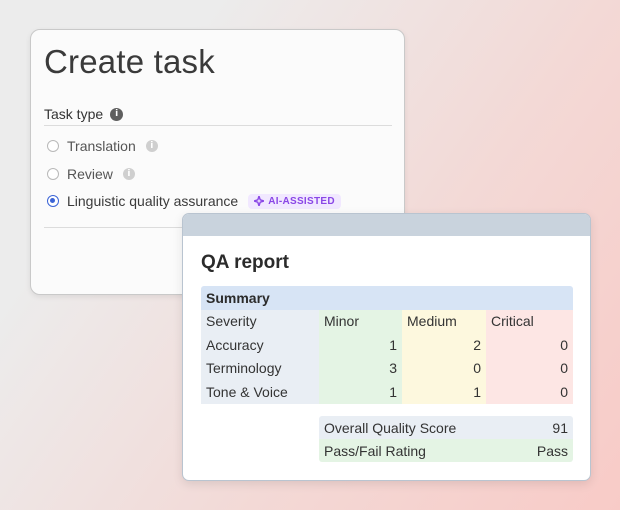 The image size is (620, 510). Describe the element at coordinates (444, 392) in the screenshot. I see `medium-count: 1` at that location.